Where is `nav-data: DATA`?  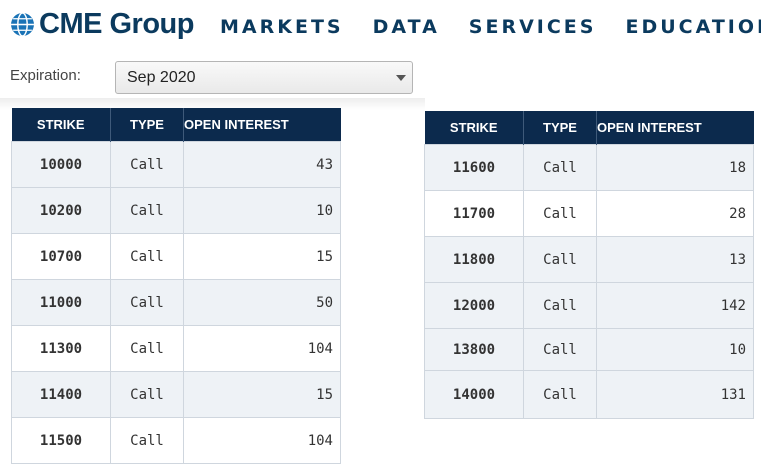
nav-data: DATA is located at coordinates (406, 27).